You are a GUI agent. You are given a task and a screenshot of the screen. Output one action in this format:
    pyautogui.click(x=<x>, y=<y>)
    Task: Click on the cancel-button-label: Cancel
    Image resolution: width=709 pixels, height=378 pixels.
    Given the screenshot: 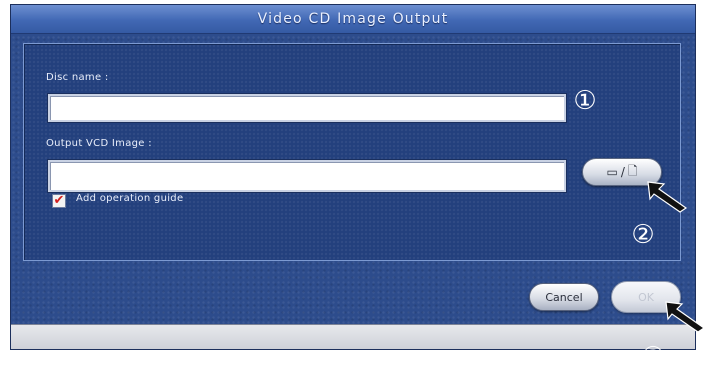 What is the action you would take?
    pyautogui.click(x=564, y=297)
    